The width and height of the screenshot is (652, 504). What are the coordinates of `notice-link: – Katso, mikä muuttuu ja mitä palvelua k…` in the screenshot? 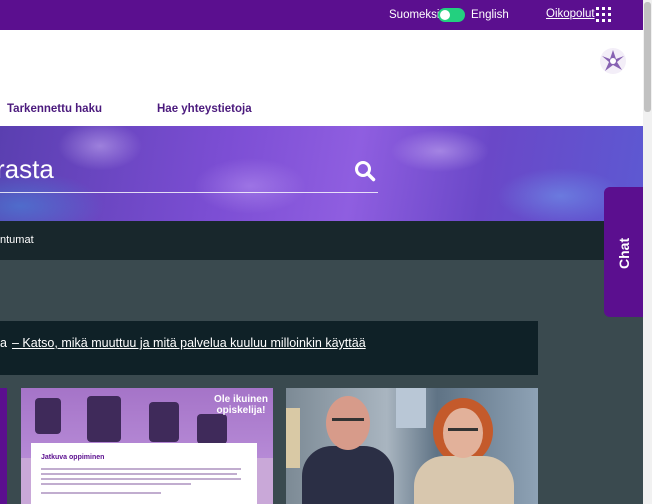 It's located at (189, 343).